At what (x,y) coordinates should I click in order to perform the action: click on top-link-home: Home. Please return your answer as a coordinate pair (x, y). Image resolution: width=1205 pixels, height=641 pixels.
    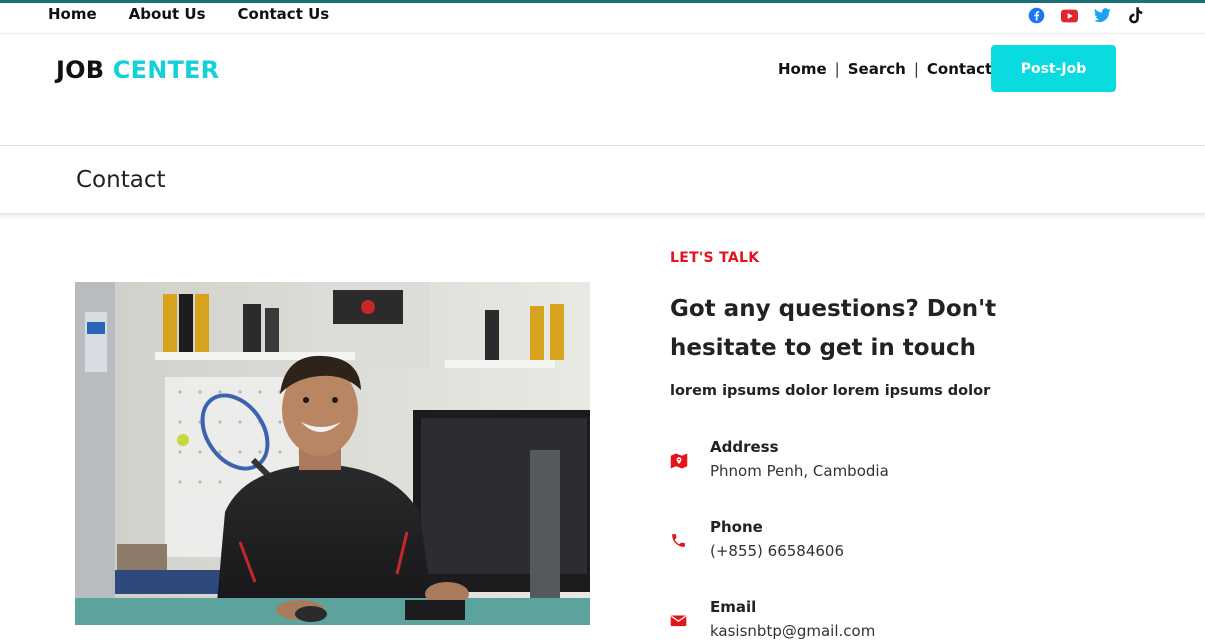
    Looking at the image, I should click on (72, 14).